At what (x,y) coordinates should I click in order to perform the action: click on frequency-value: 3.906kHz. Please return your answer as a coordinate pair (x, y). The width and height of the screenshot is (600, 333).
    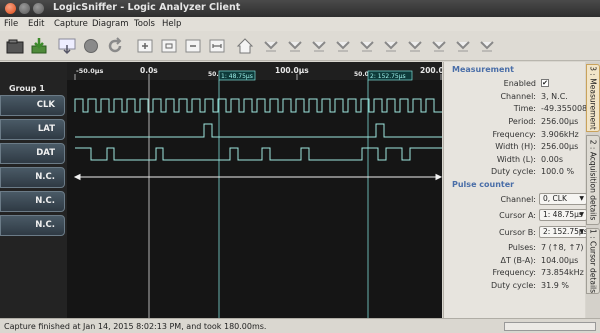
    Looking at the image, I should click on (560, 134).